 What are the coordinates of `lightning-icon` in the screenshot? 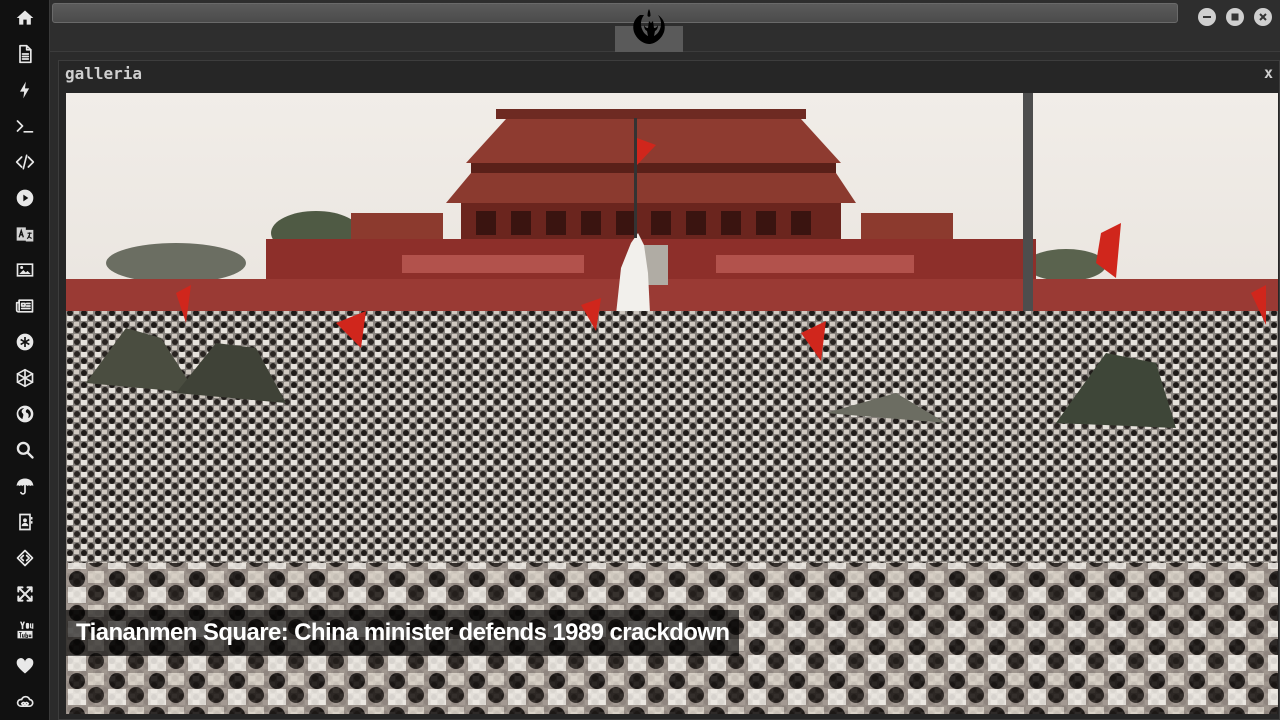 It's located at (25, 90).